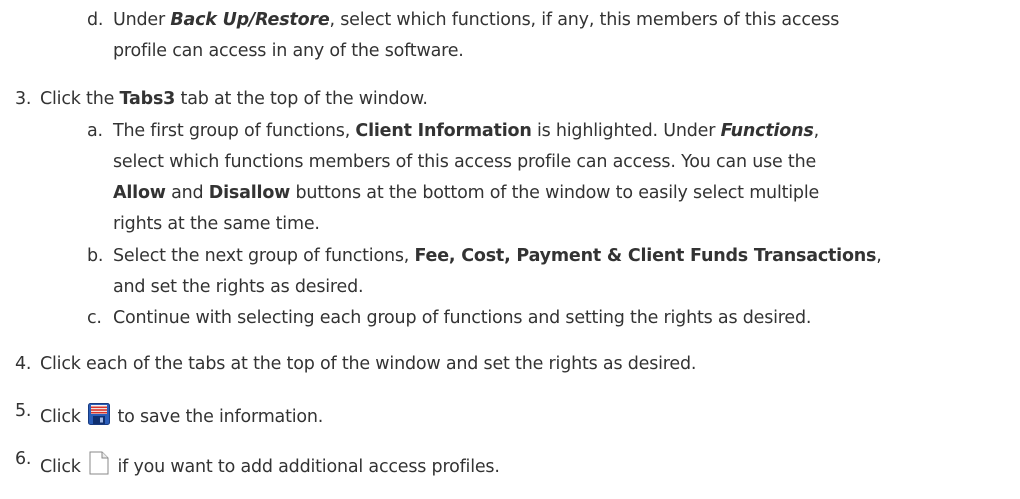 This screenshot has height=499, width=1020. What do you see at coordinates (95, 20) in the screenshot?
I see `step-d-marker: d.` at bounding box center [95, 20].